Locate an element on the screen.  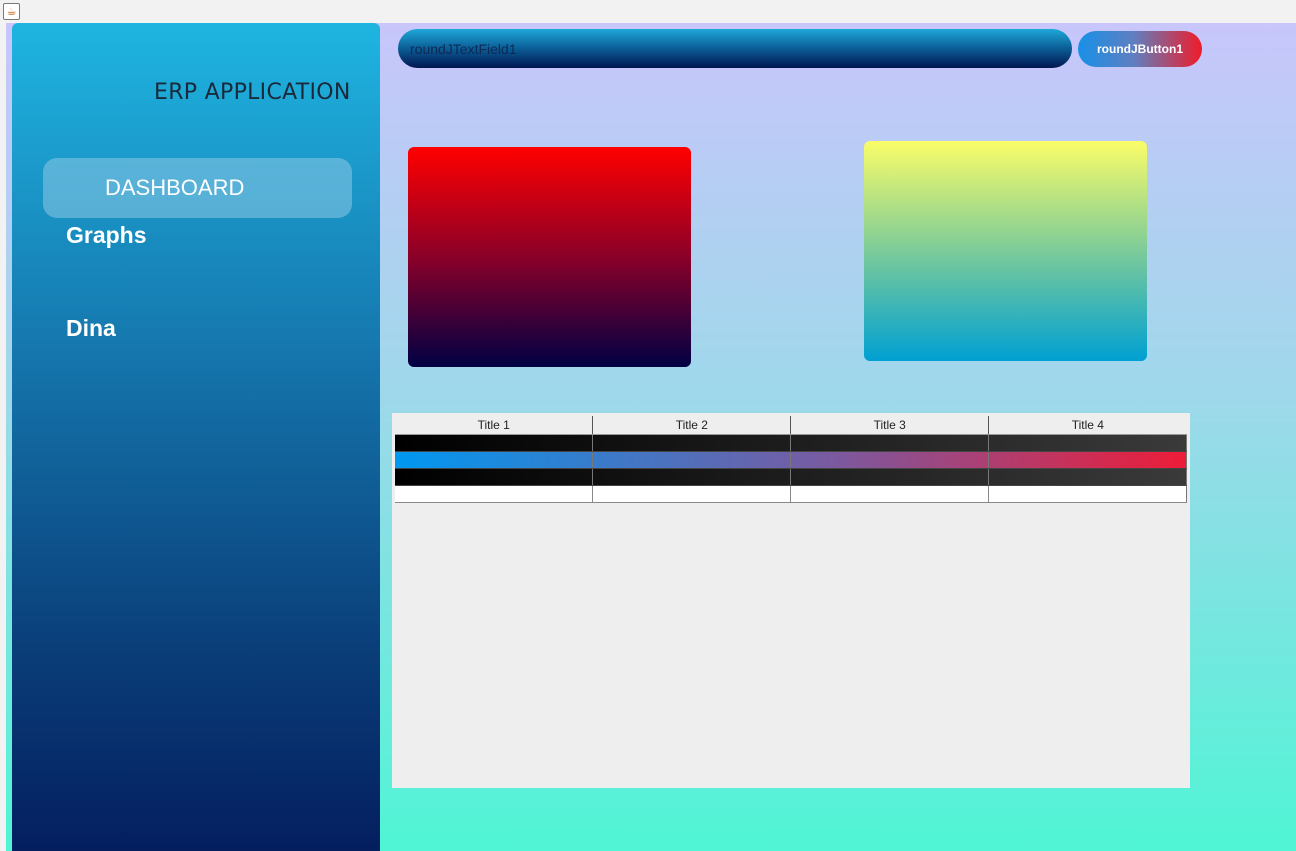
sidebar-item-label: DASHBOARD is located at coordinates (175, 187).